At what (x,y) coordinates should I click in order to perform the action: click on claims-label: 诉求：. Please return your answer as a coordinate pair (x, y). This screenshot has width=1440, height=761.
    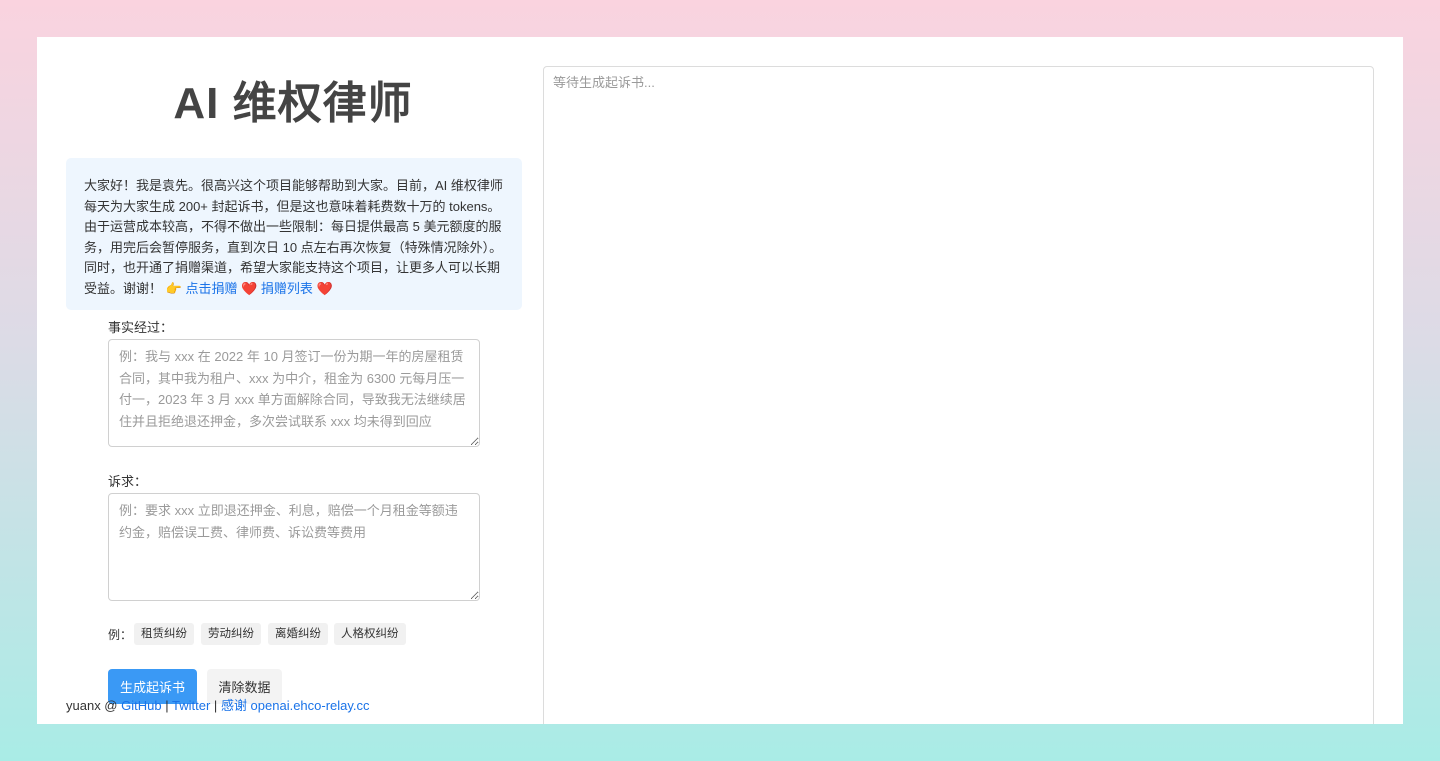
    Looking at the image, I should click on (128, 481).